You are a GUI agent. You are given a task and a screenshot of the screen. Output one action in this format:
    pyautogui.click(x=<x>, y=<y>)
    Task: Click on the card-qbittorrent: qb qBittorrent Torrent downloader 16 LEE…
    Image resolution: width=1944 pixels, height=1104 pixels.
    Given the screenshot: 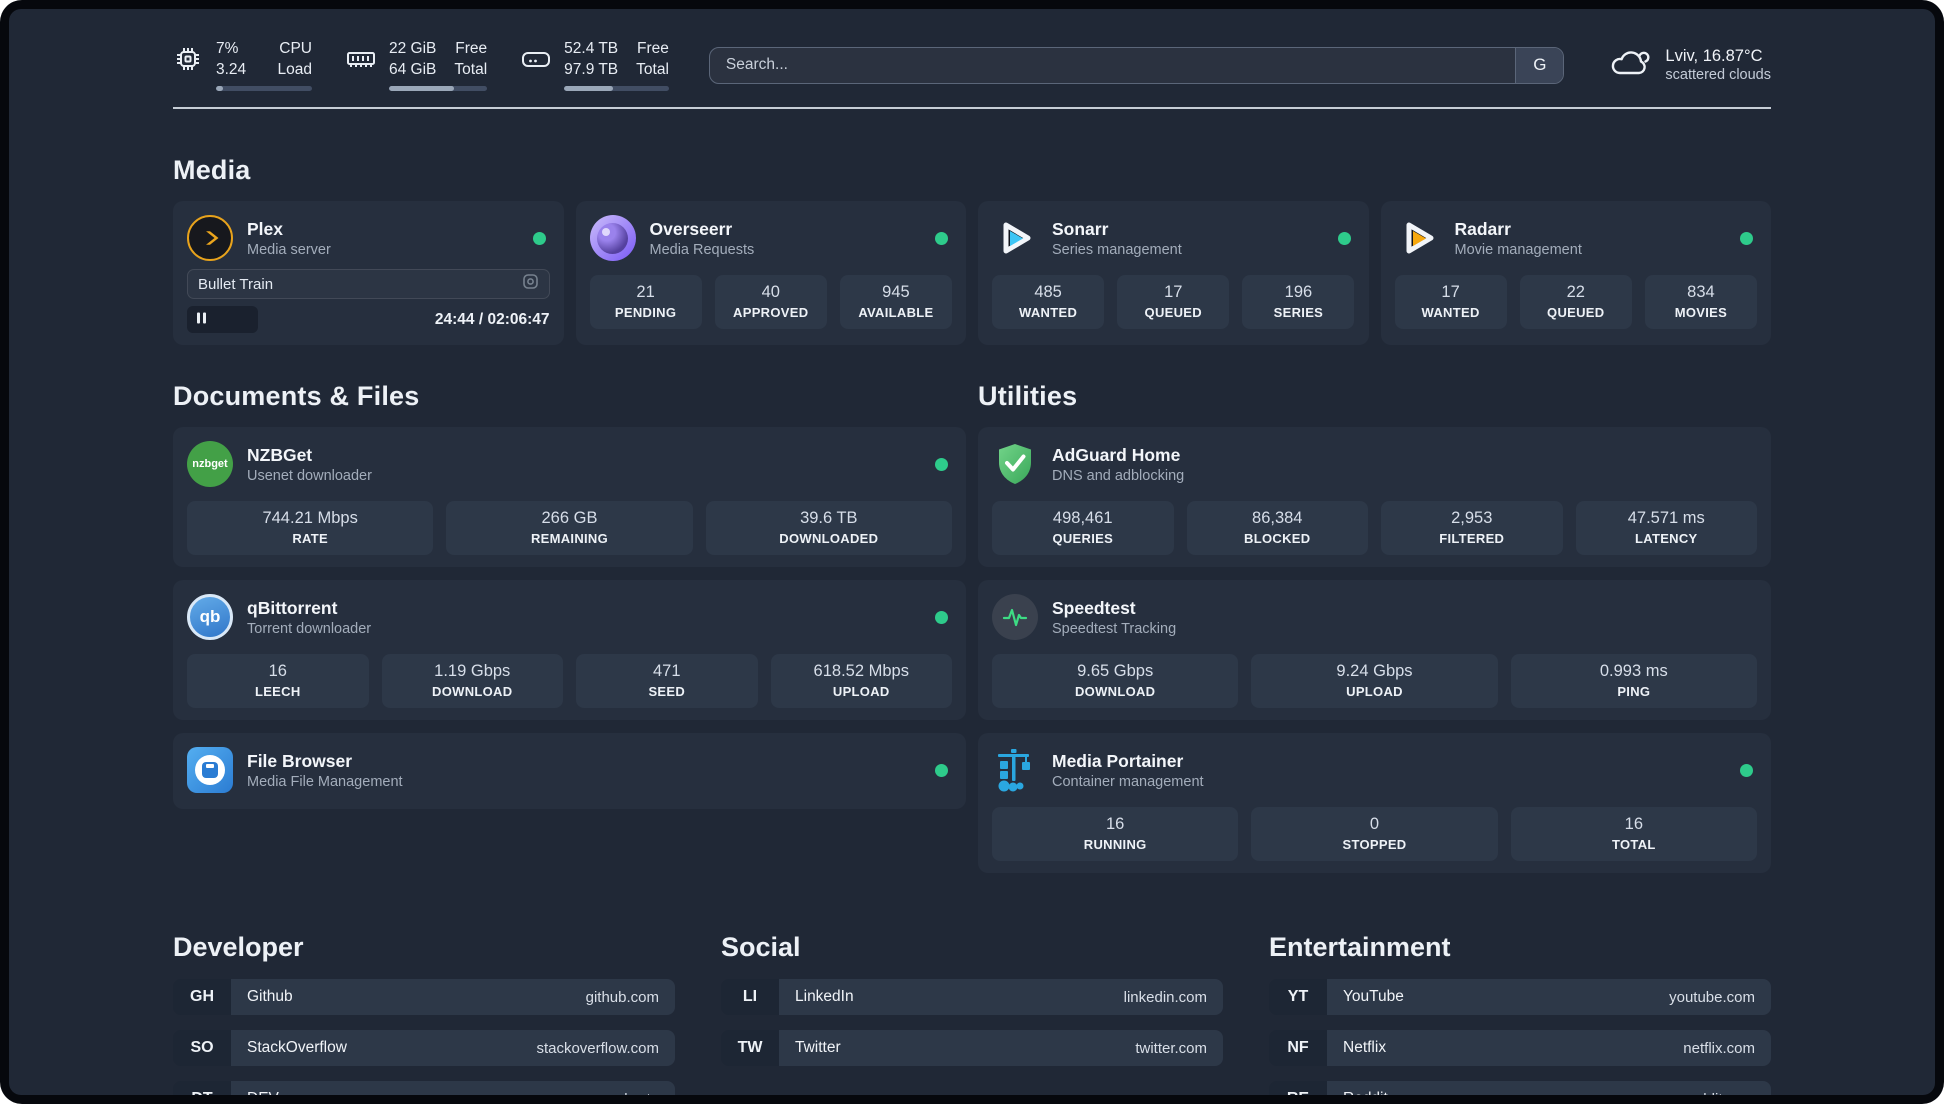 What is the action you would take?
    pyautogui.click(x=569, y=650)
    